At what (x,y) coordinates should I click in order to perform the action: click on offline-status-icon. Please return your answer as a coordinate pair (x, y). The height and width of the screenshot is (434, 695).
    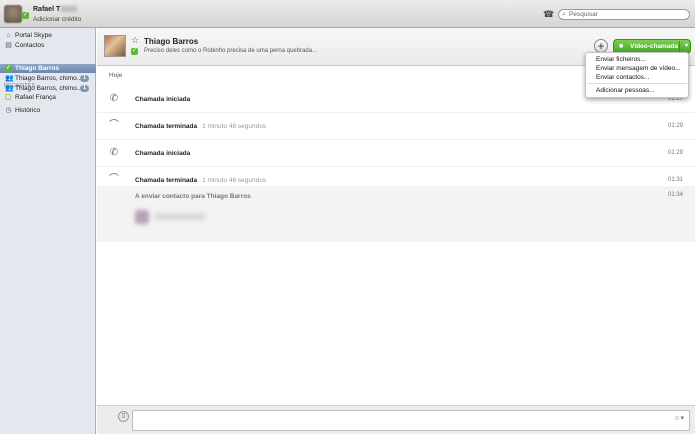
    Looking at the image, I should click on (8, 97).